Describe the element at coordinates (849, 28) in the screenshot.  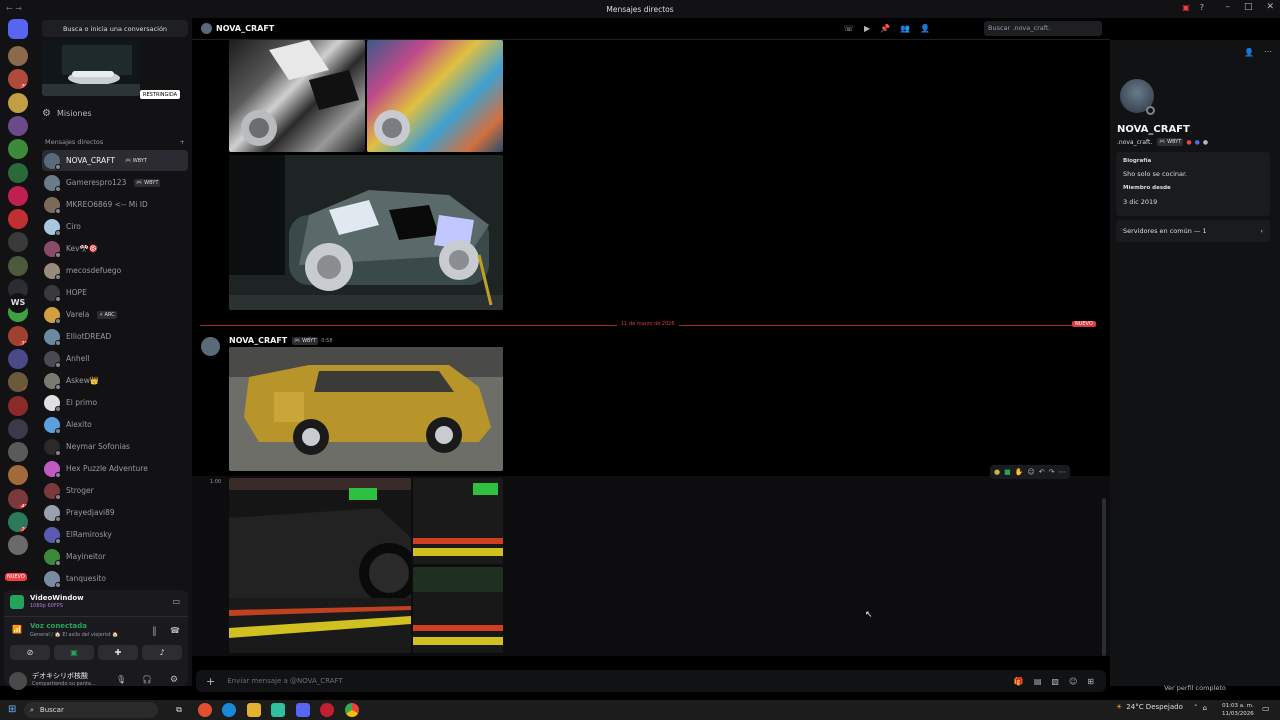
I see `call-icon: ☏` at that location.